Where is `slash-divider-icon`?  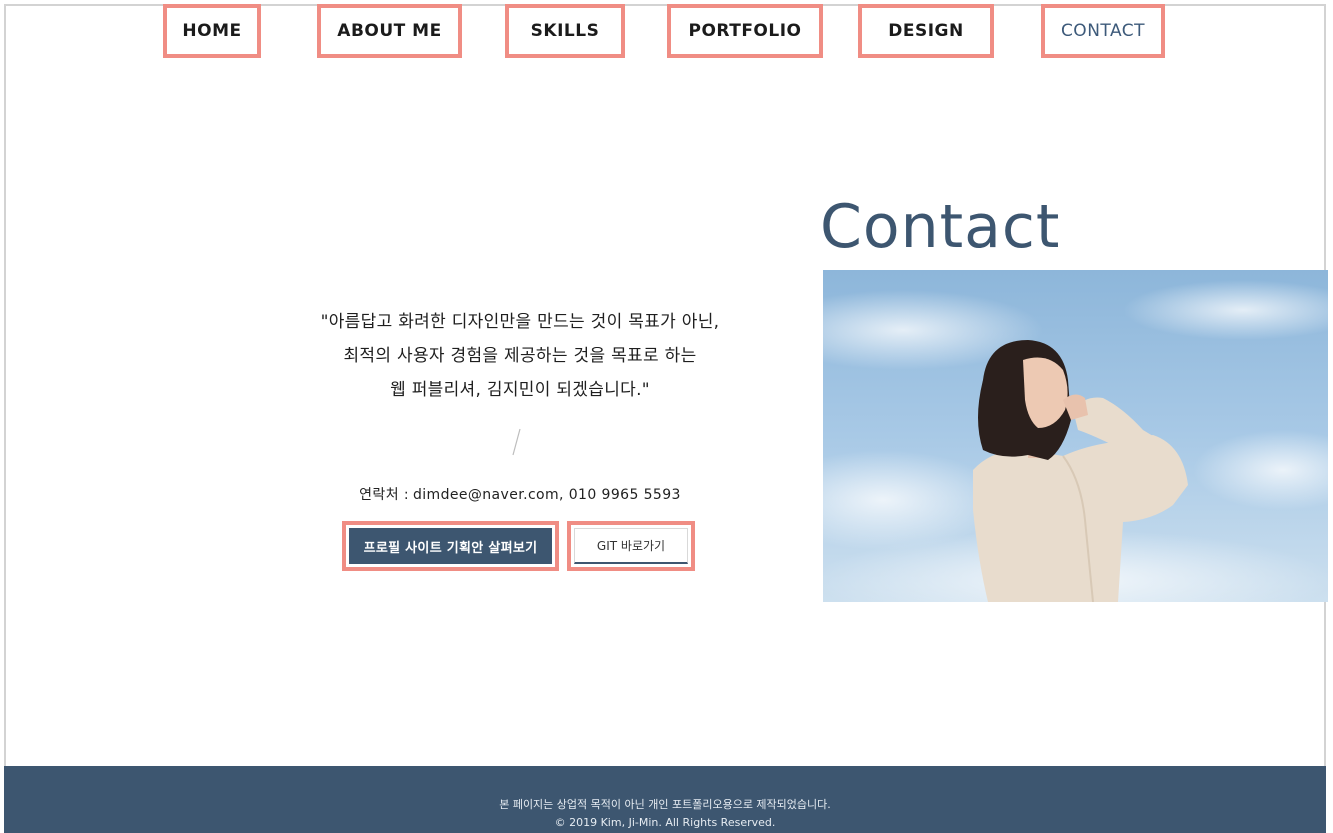
slash-divider-icon is located at coordinates (516, 442).